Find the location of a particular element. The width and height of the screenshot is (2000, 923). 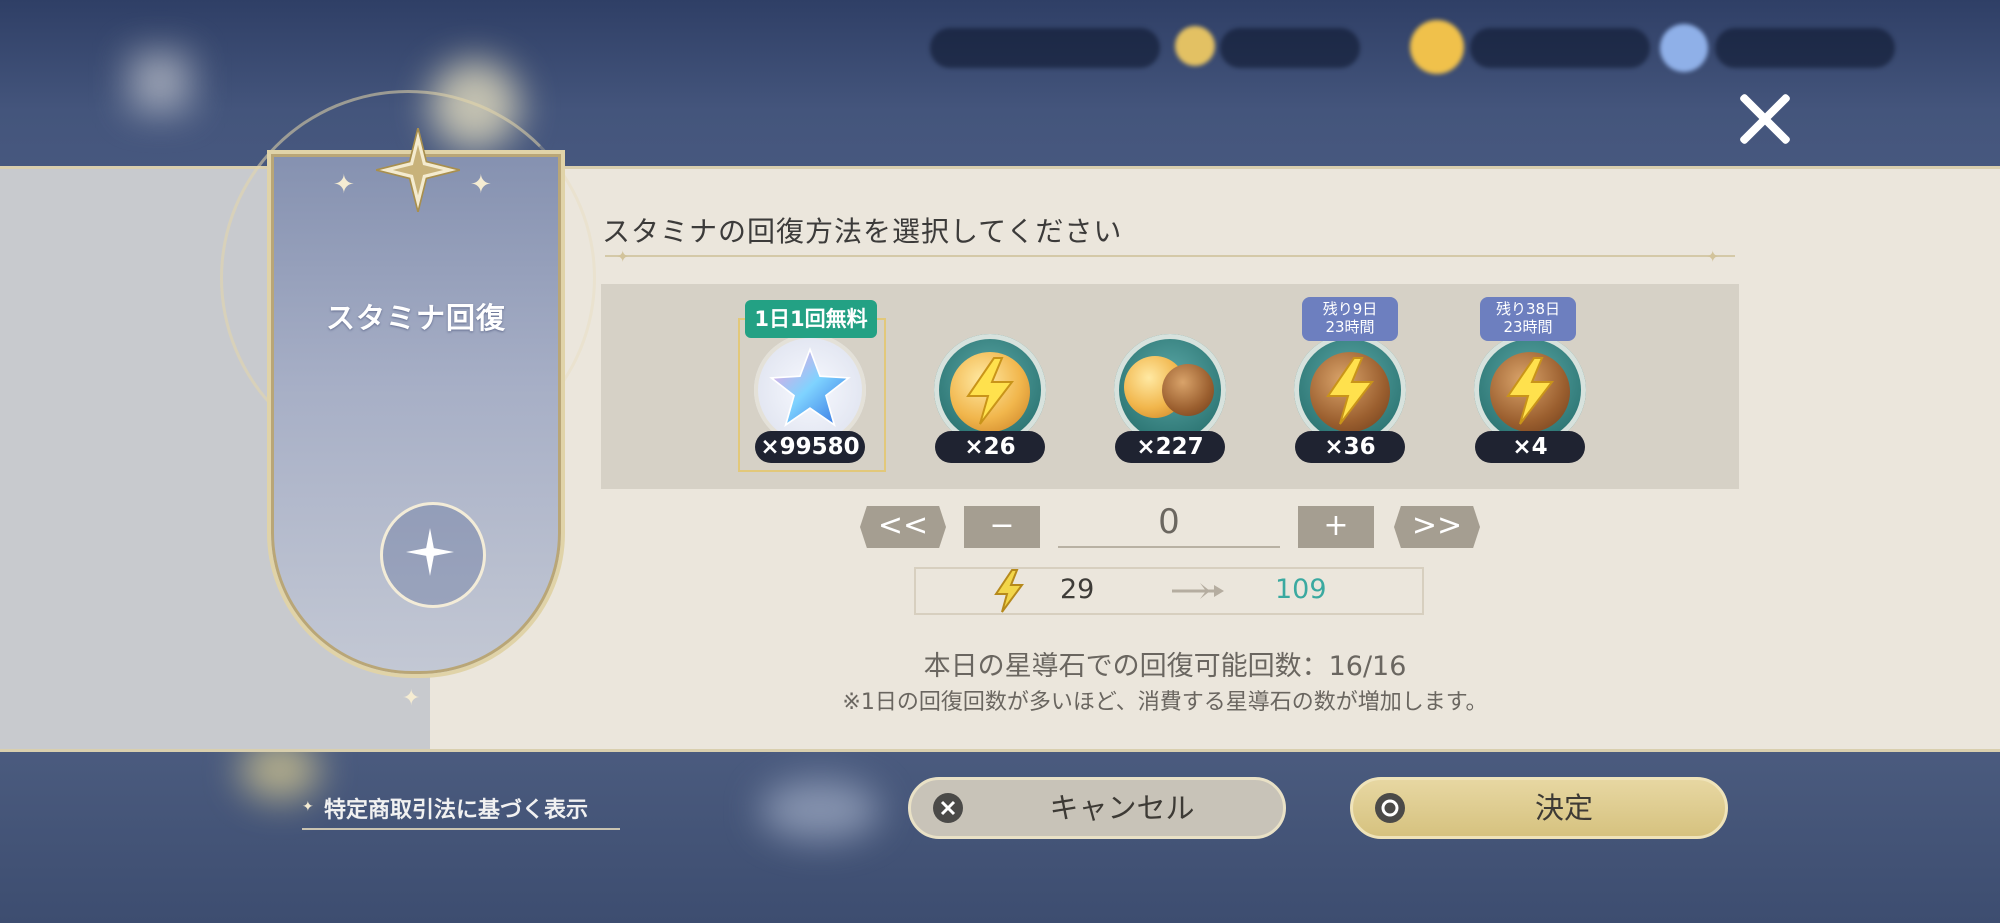

legal-notice-label: 特定商取引法に基づく表示 is located at coordinates (456, 810).